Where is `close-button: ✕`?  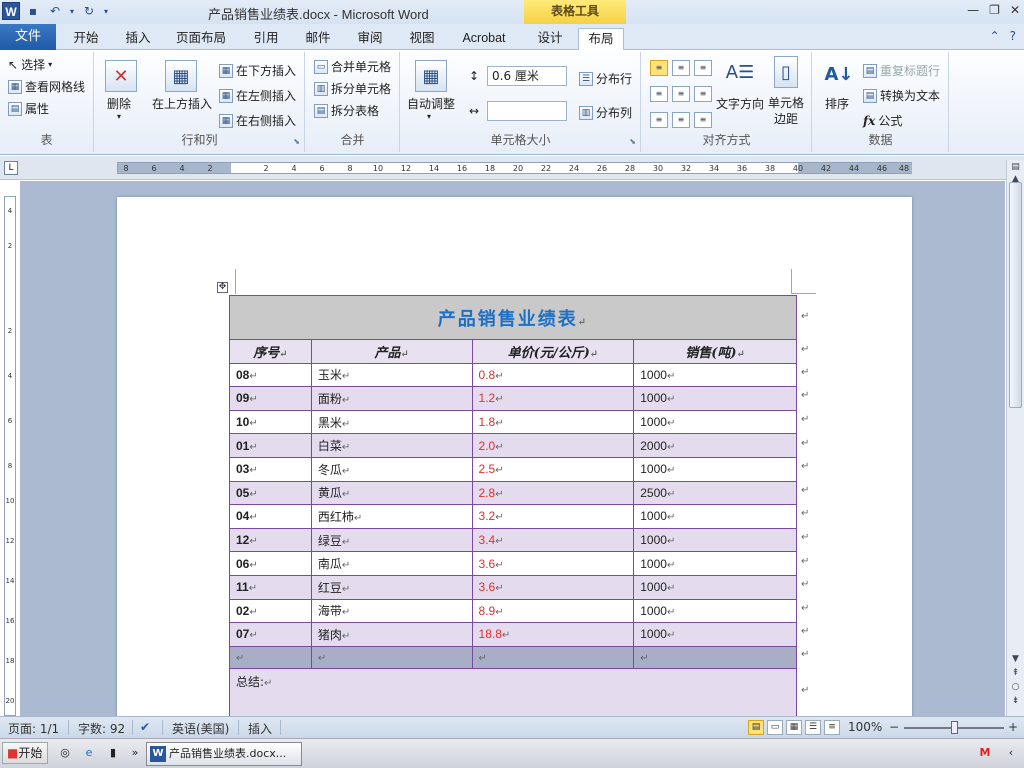
close-button: ✕ is located at coordinates (1015, 10).